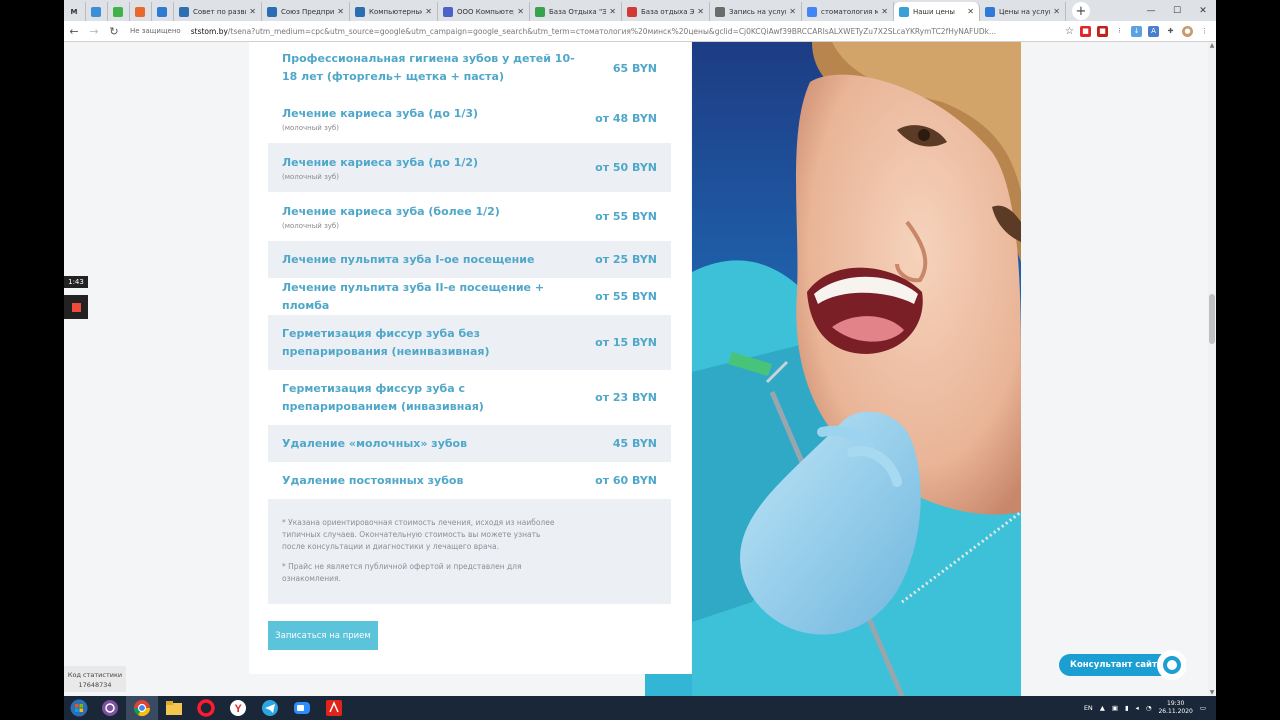 This screenshot has height=720, width=1280. I want to click on tab-title: Союз Предприни, so click(308, 11).